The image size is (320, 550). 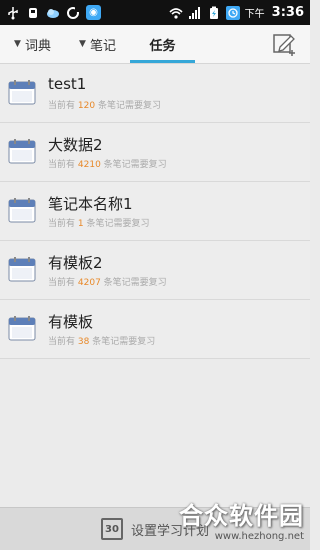 I want to click on status-ampm: 下午, so click(x=254, y=14).